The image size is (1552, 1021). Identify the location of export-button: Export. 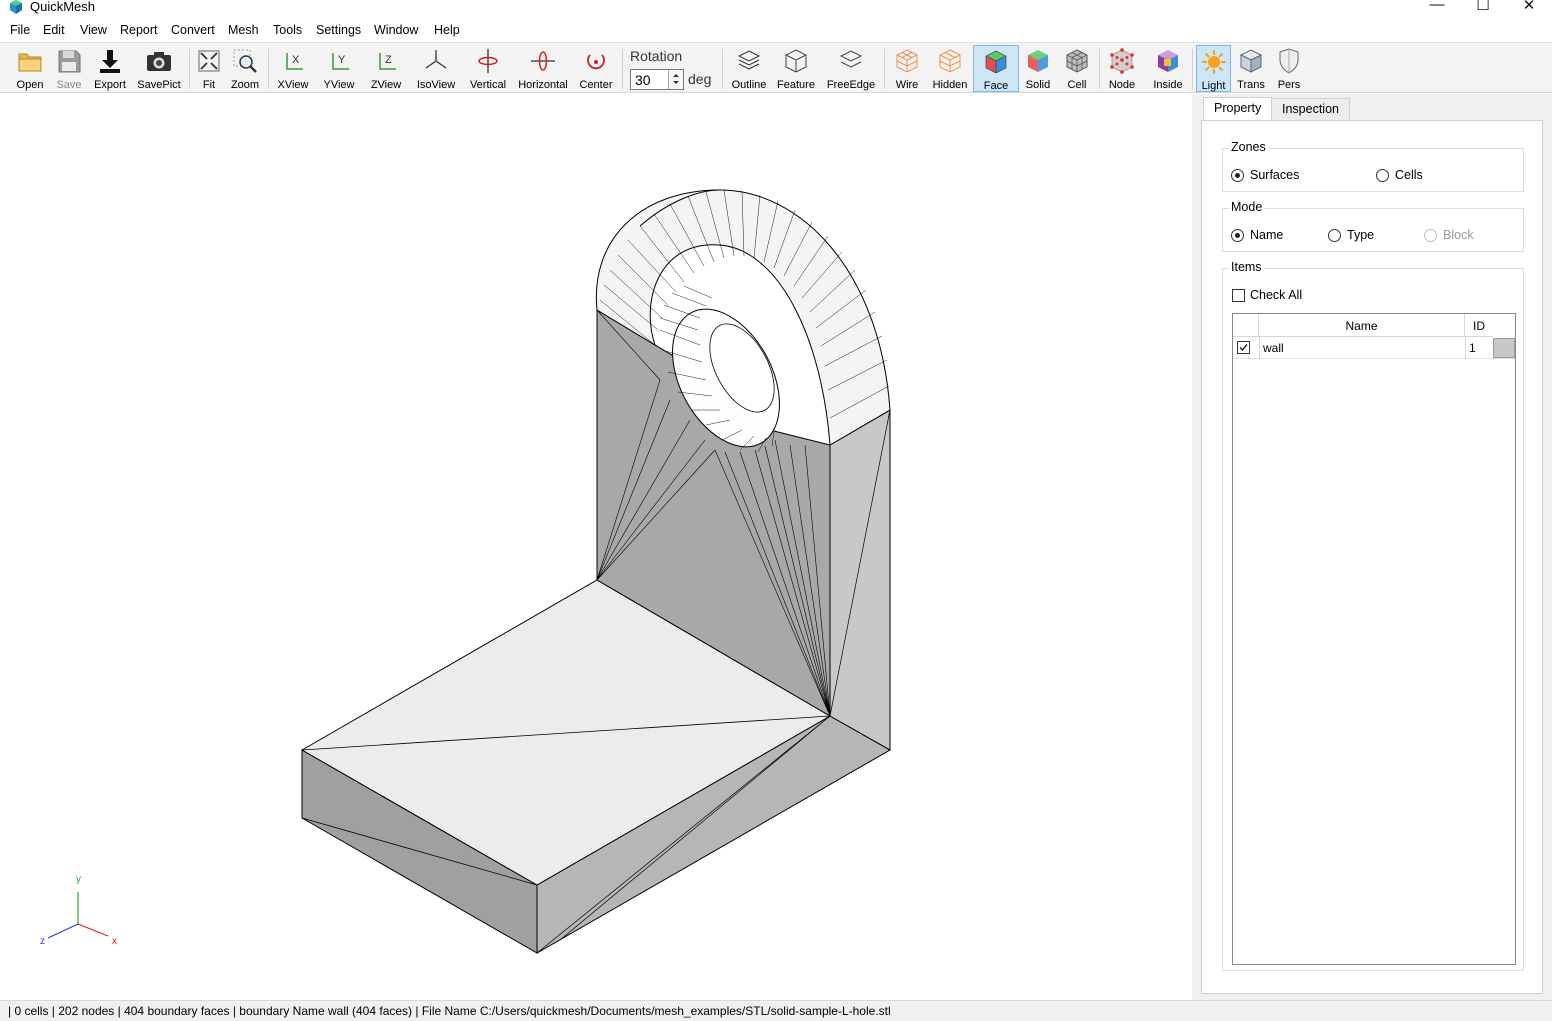
(110, 68).